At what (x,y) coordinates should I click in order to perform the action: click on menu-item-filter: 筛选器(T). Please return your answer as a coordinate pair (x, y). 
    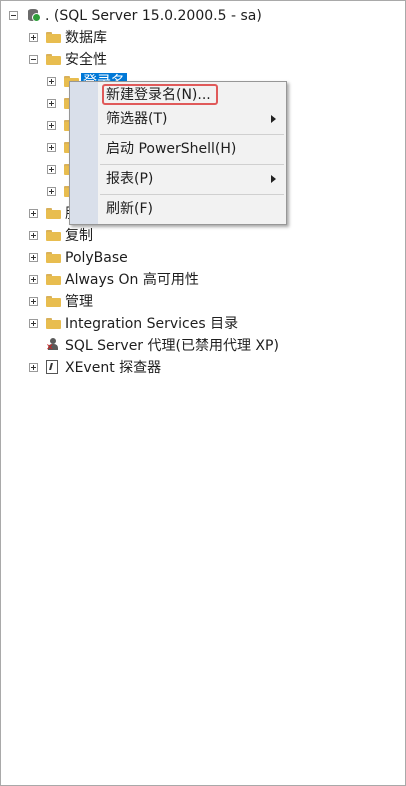
    Looking at the image, I should click on (192, 119).